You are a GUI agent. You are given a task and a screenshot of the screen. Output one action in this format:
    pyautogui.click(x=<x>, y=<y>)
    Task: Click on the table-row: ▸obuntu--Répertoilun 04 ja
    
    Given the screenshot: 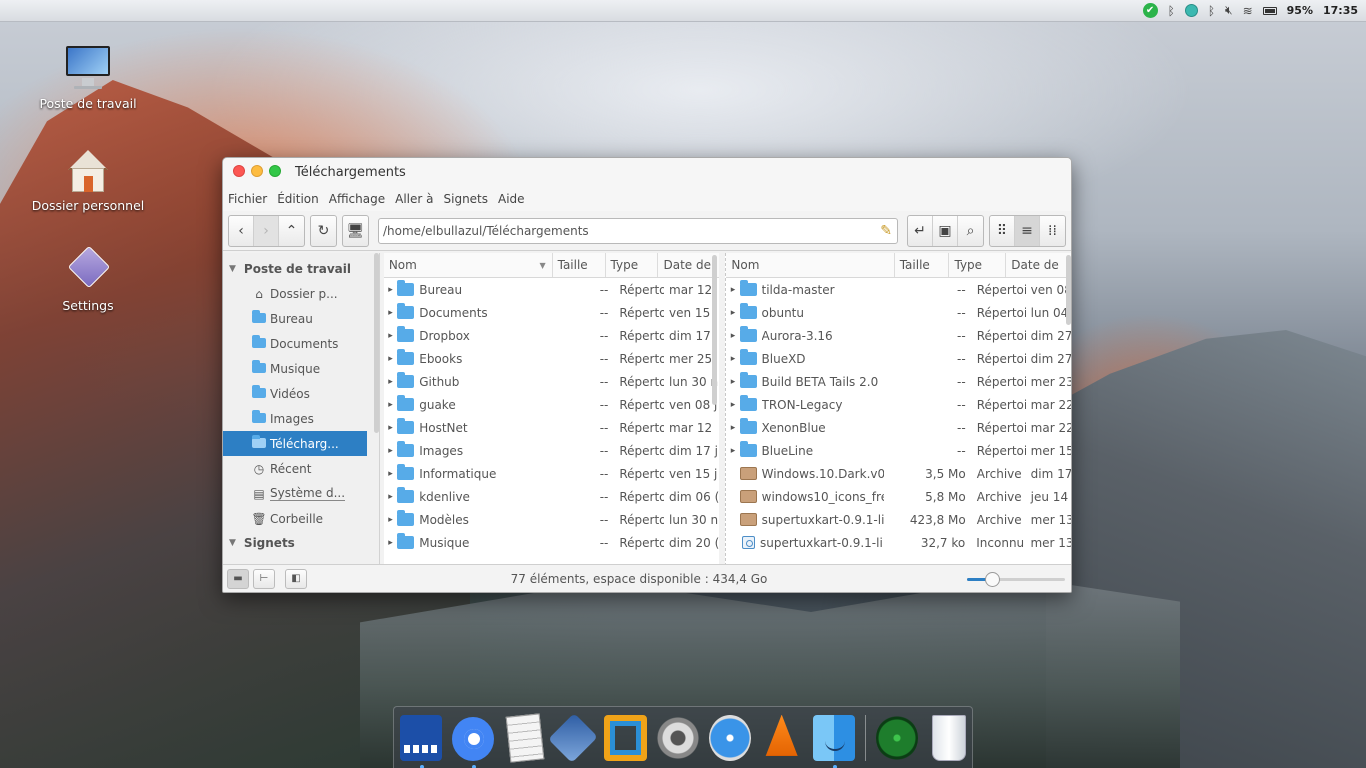 What is the action you would take?
    pyautogui.click(x=898, y=312)
    